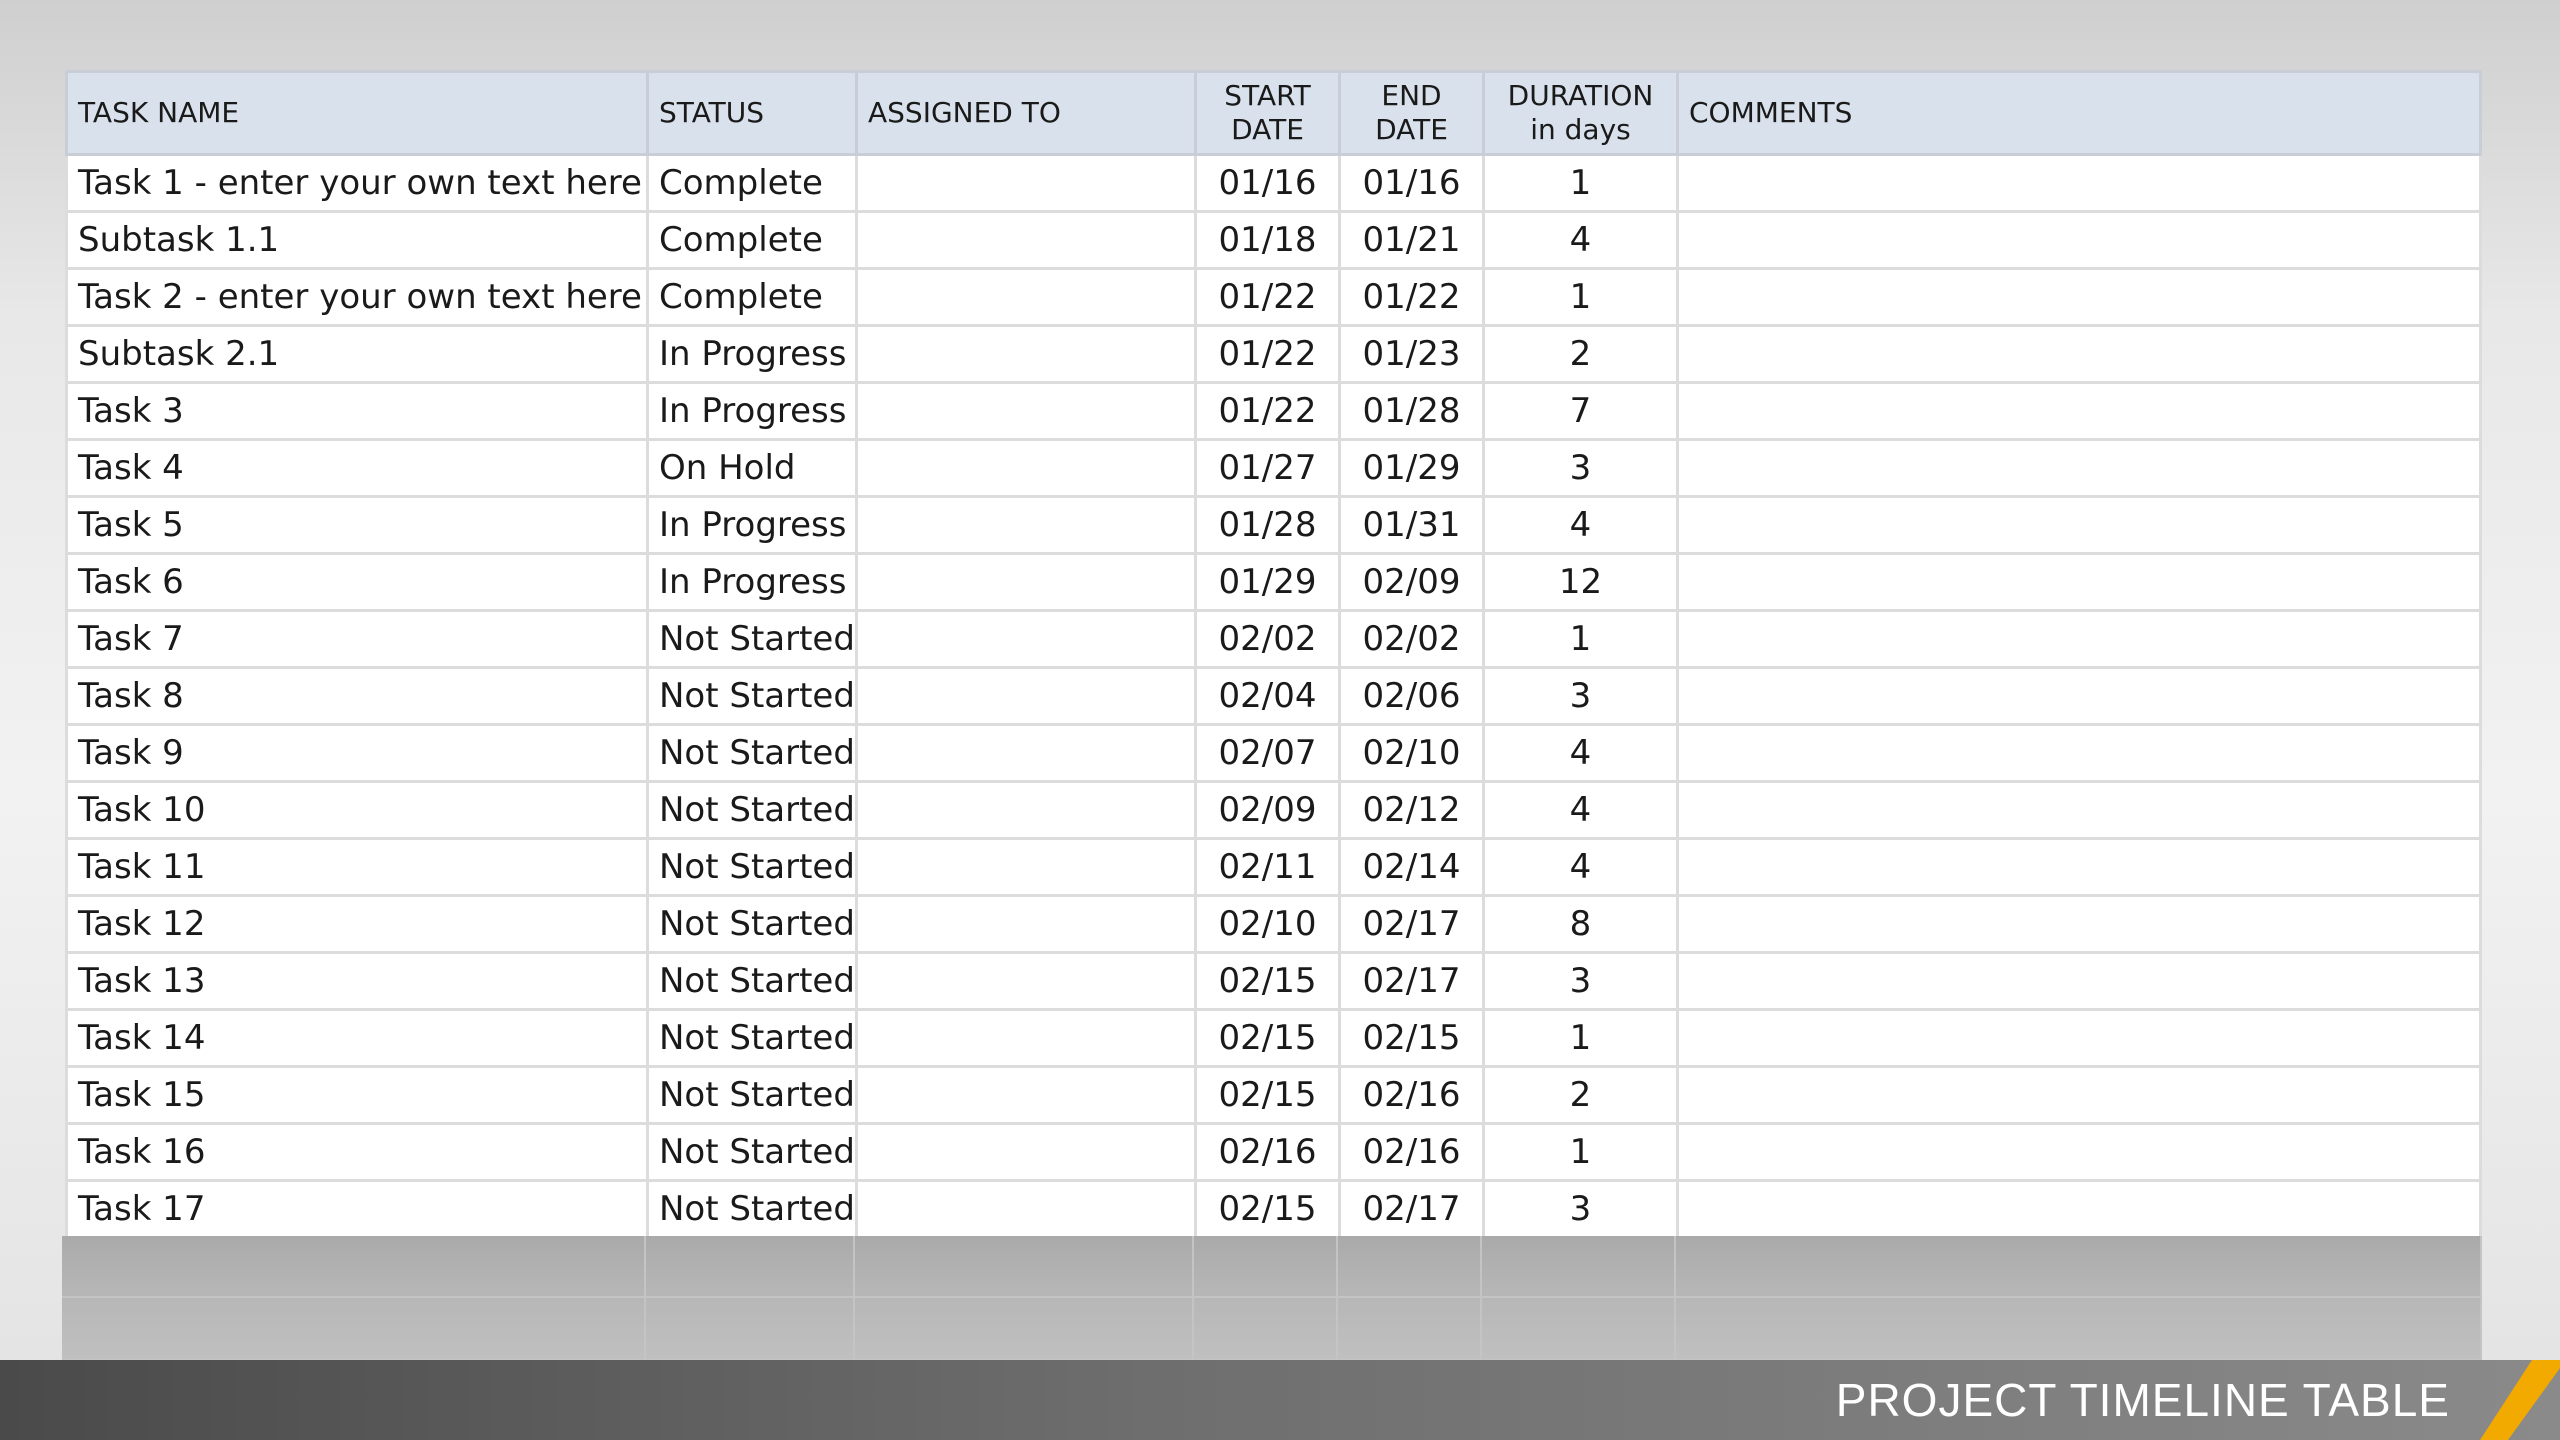  I want to click on cell-task-name: Task 16, so click(357, 1152).